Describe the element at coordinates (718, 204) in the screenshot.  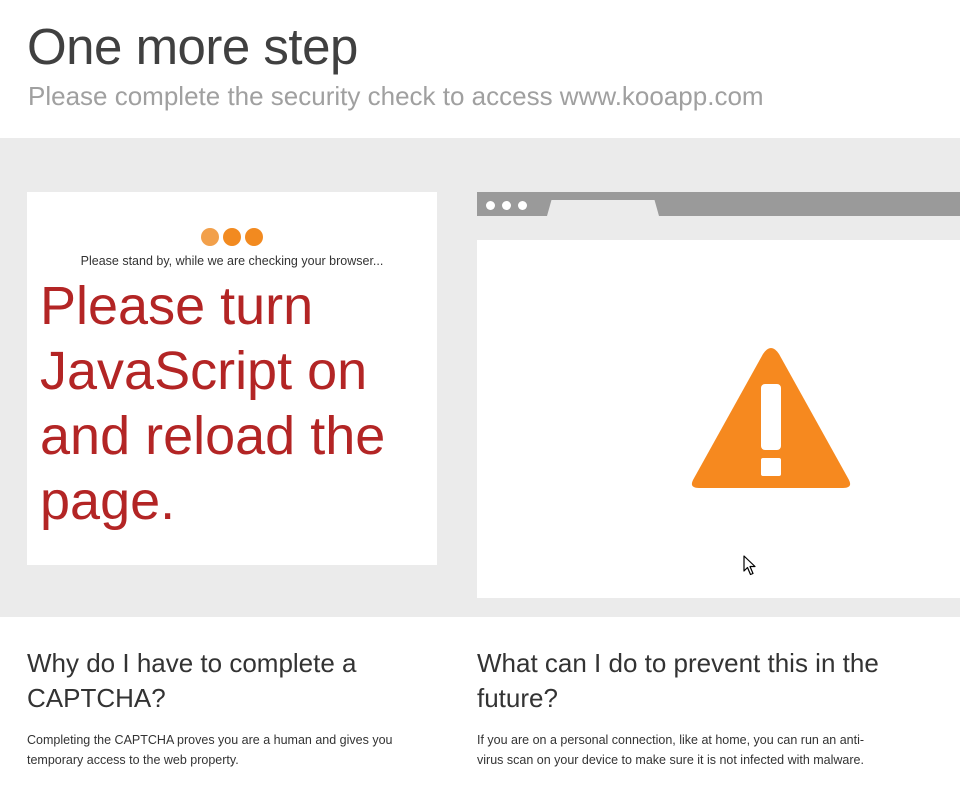
I see `browser-titlebar` at that location.